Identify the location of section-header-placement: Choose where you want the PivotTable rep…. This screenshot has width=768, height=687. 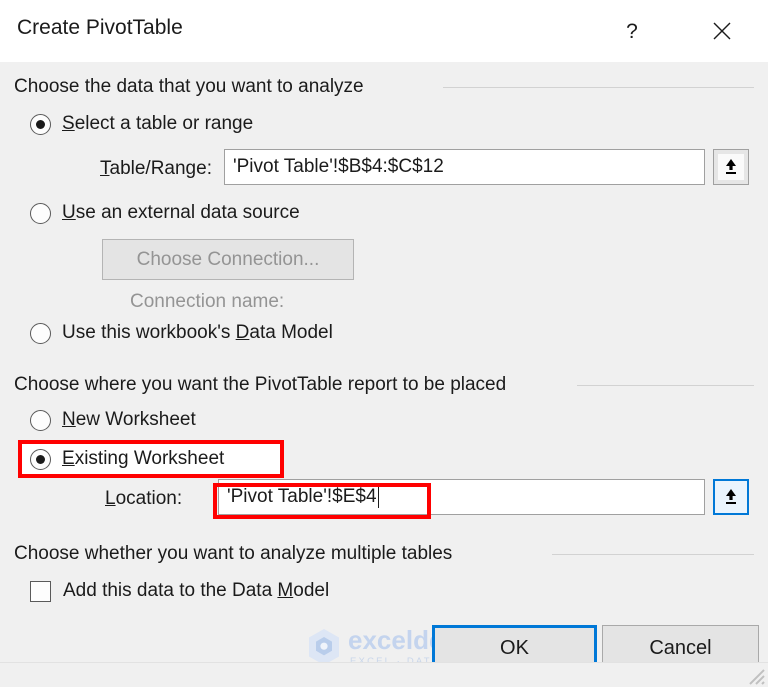
(260, 384).